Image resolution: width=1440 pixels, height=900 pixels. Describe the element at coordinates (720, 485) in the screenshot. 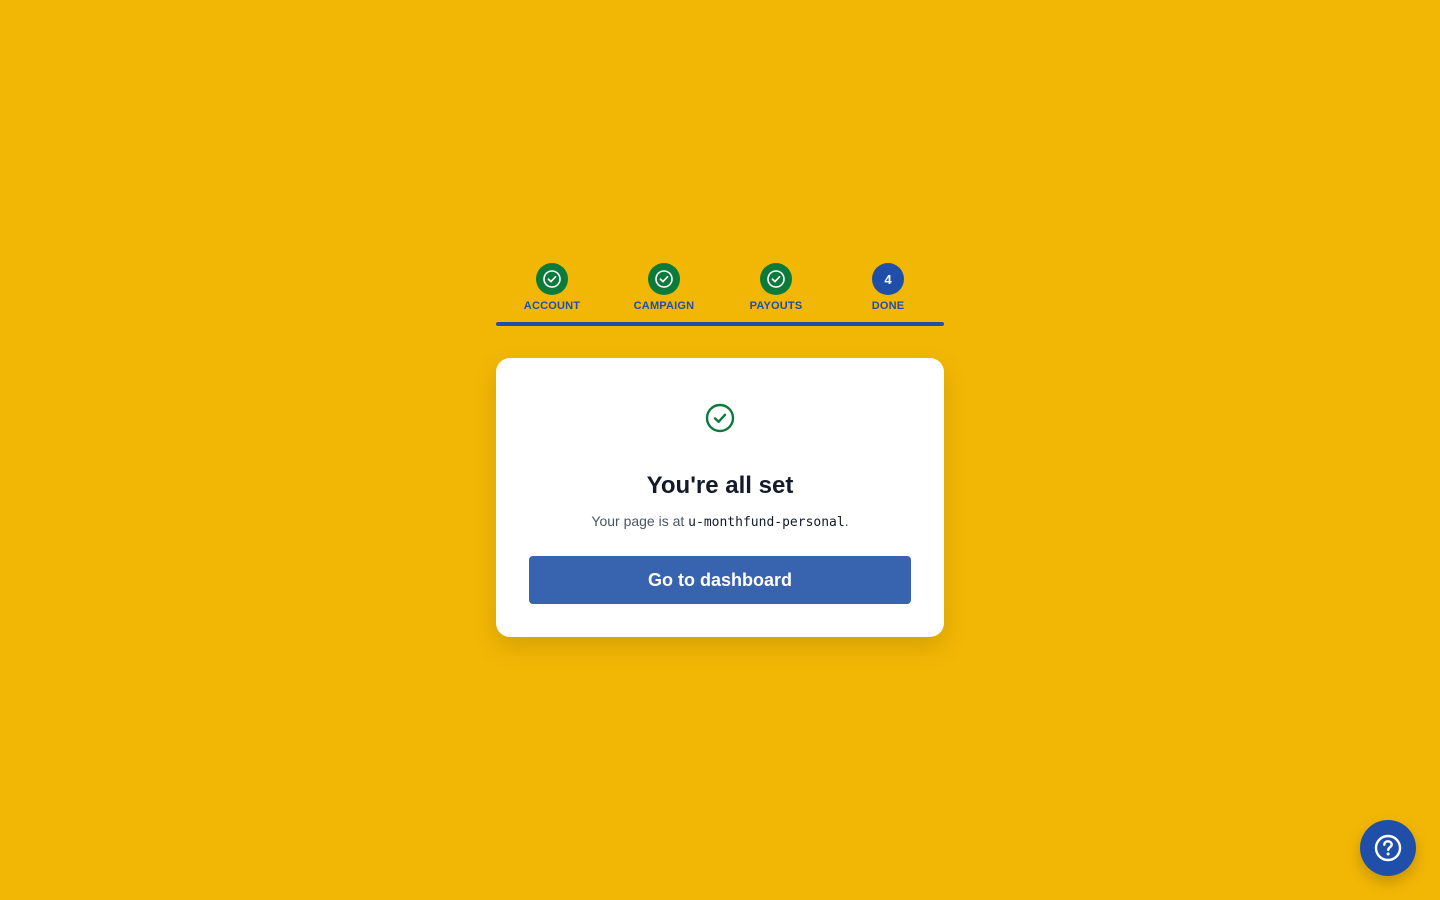

I see `card-title: You're all set` at that location.